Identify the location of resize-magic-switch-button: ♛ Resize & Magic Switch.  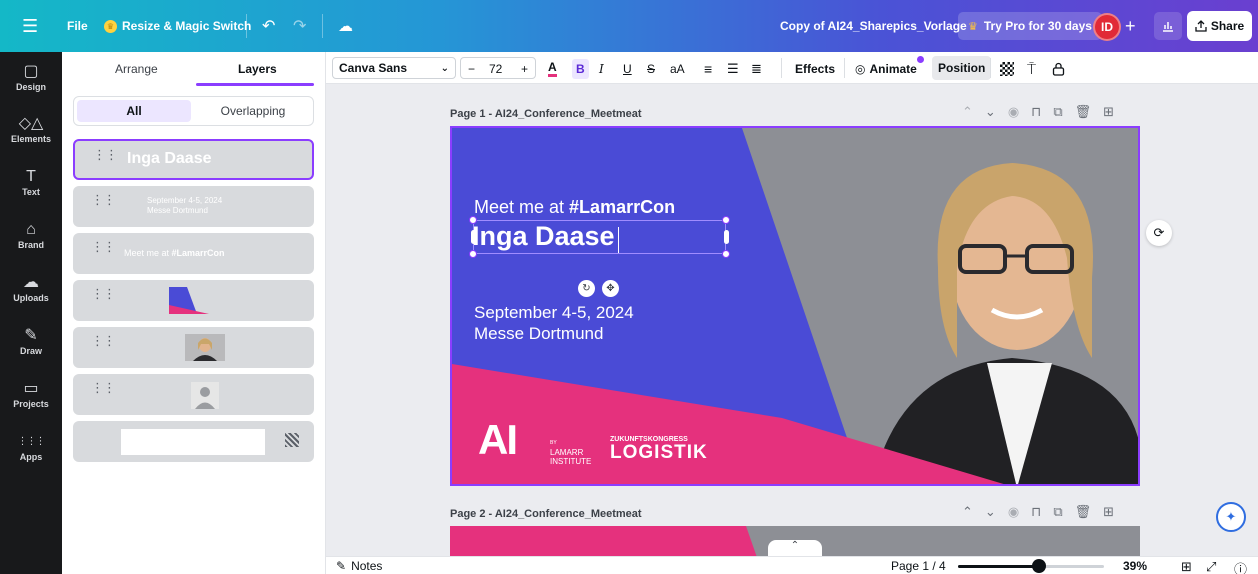
(177, 26).